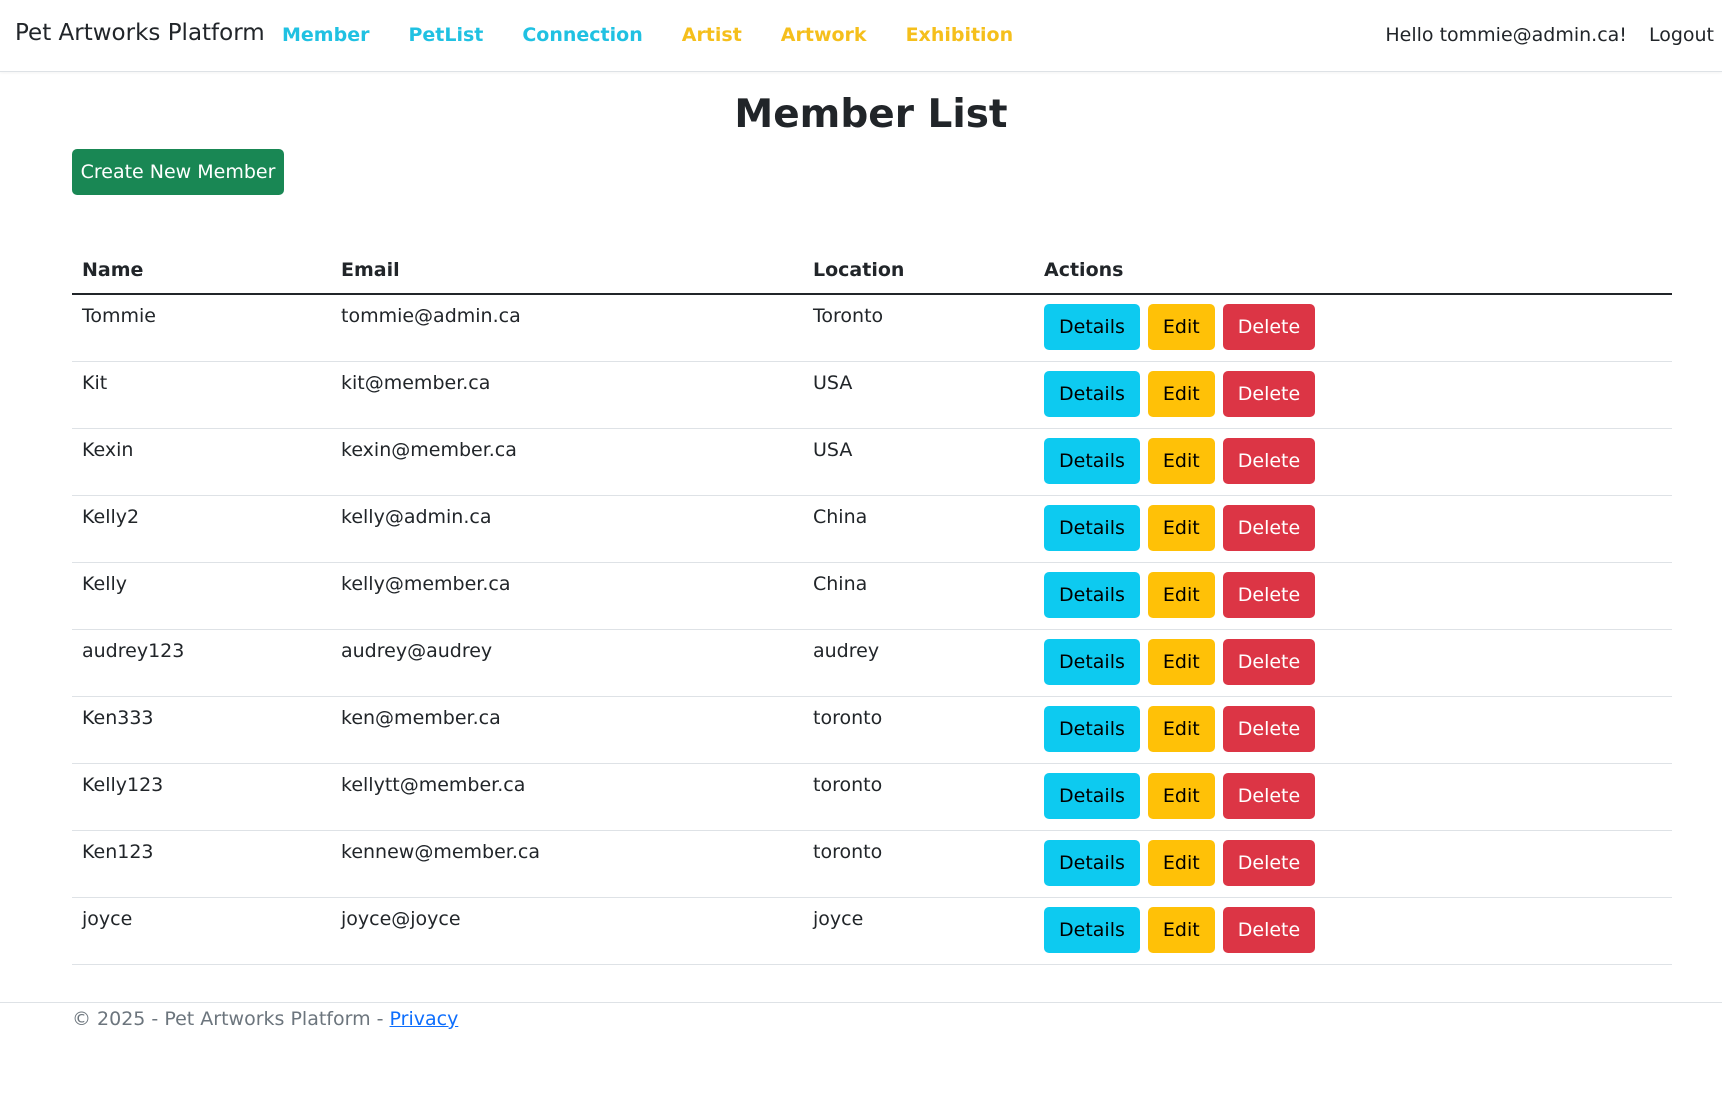  What do you see at coordinates (201, 663) in the screenshot?
I see `cell-name: audrey123` at bounding box center [201, 663].